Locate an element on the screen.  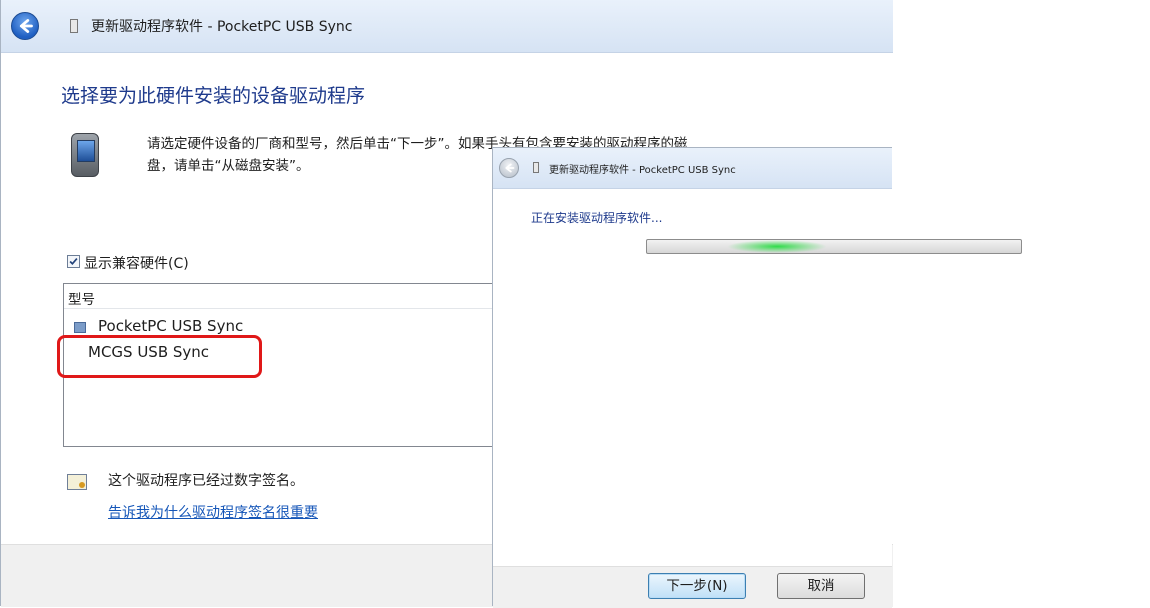
button-bar: 下一步(N) 取消 is located at coordinates (692, 587).